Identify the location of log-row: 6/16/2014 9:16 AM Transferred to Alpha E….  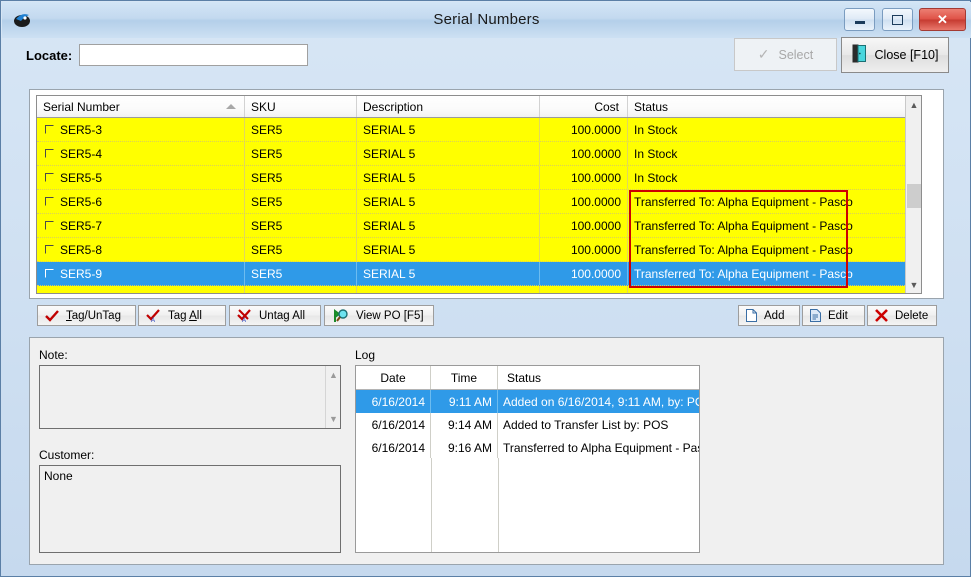
(527, 447).